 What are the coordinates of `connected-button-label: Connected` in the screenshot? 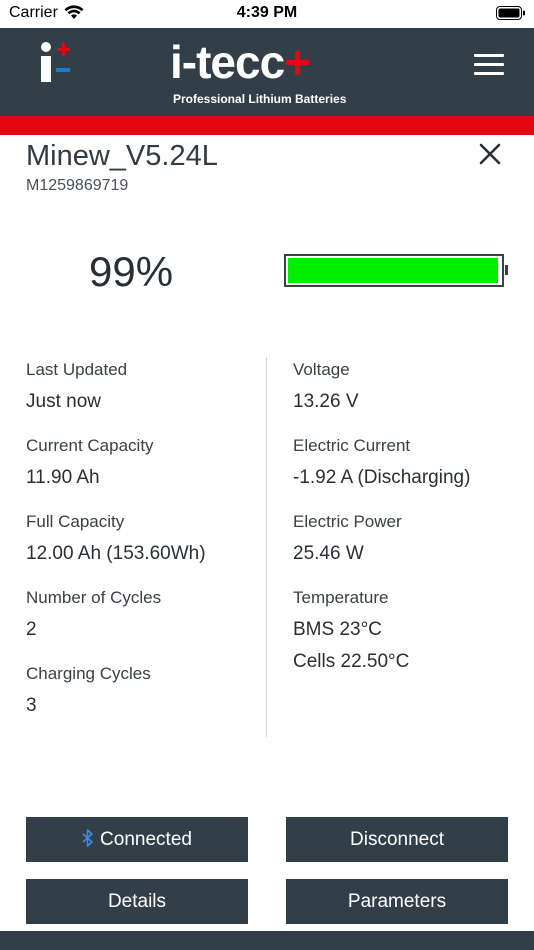 It's located at (146, 839).